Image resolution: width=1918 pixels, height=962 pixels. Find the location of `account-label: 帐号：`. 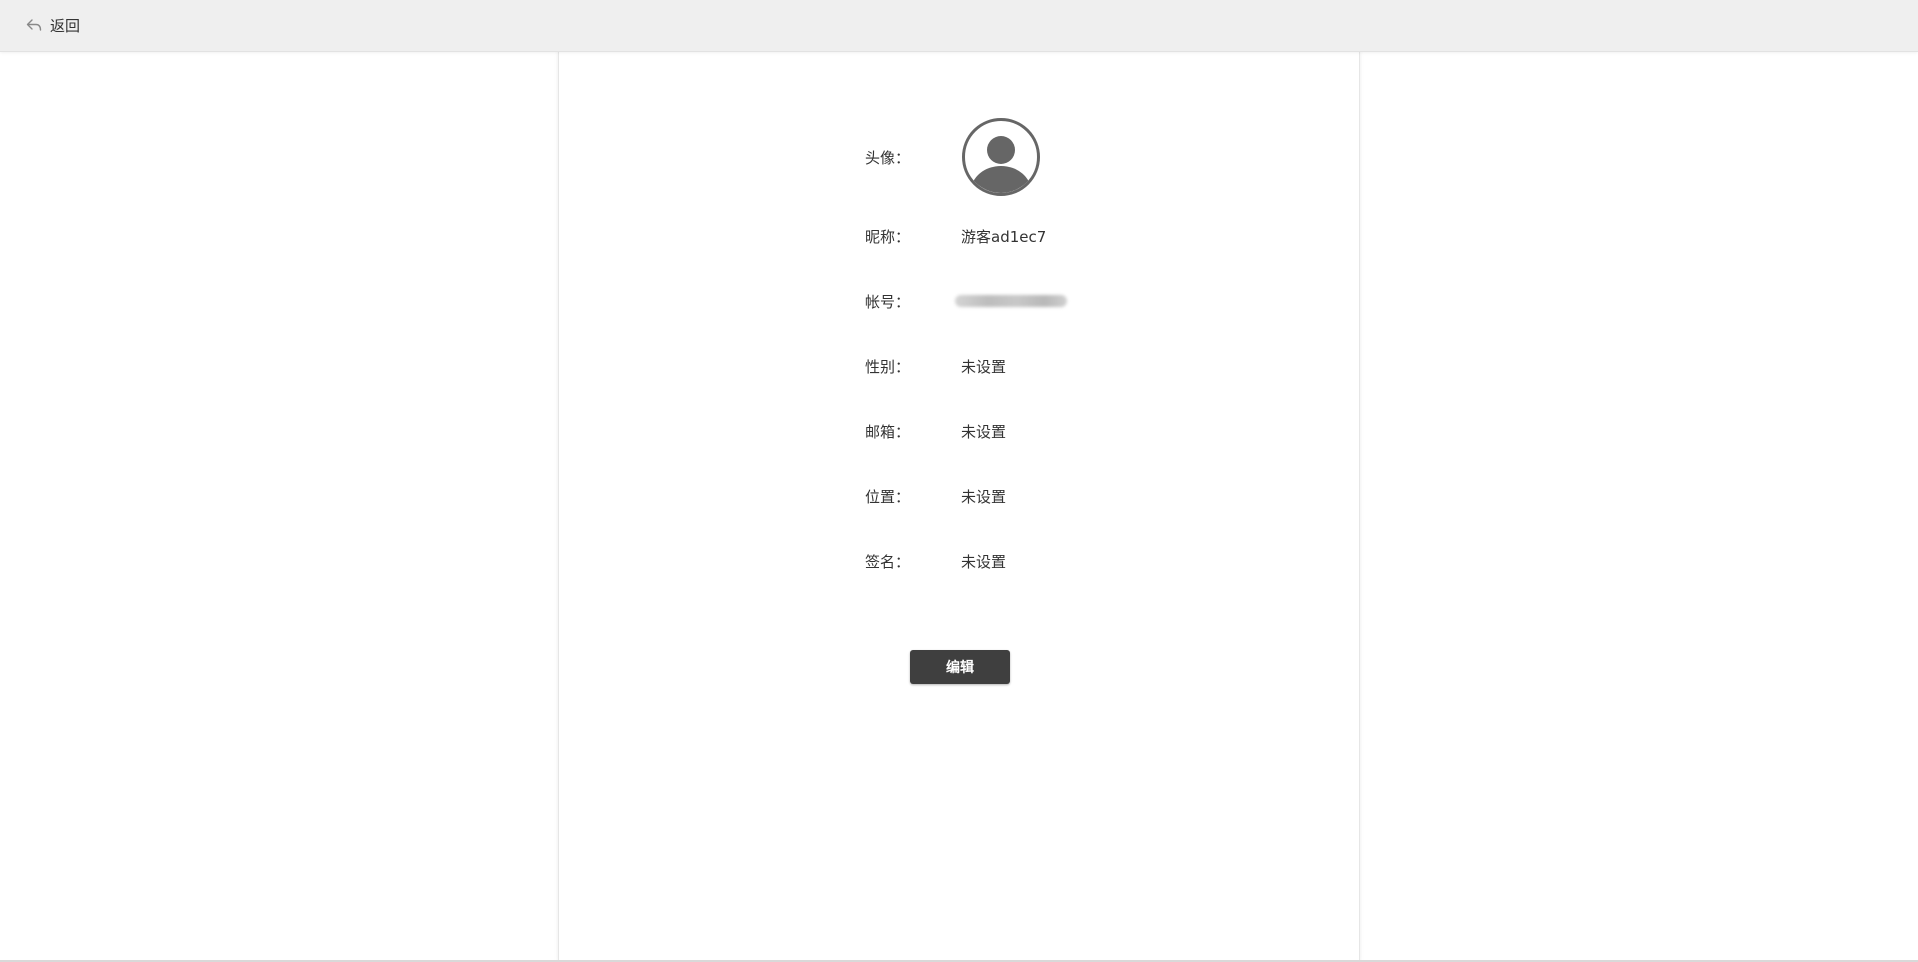

account-label: 帐号： is located at coordinates (888, 301).